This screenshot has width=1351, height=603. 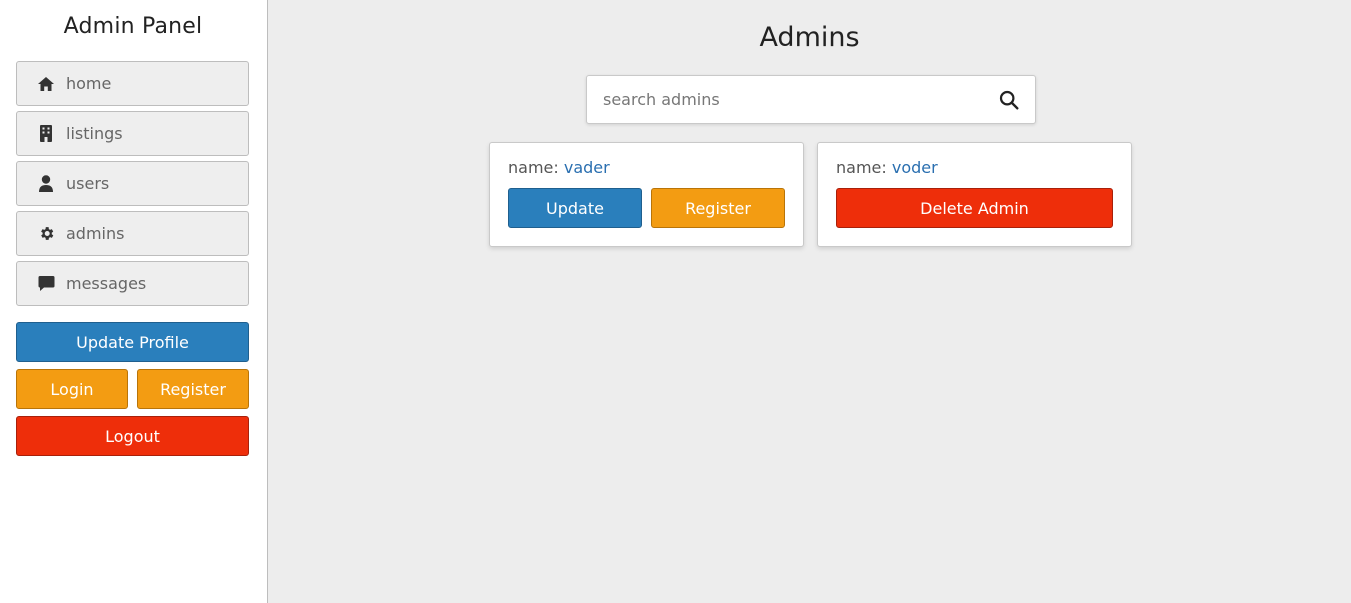 What do you see at coordinates (132, 133) in the screenshot?
I see `nav-item-listings: listings` at bounding box center [132, 133].